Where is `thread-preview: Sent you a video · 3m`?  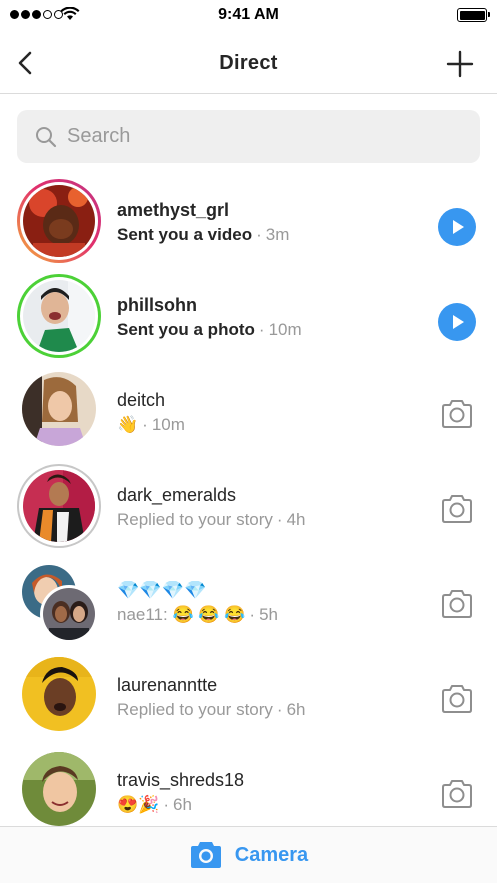
thread-preview: Sent you a video · 3m is located at coordinates (203, 234).